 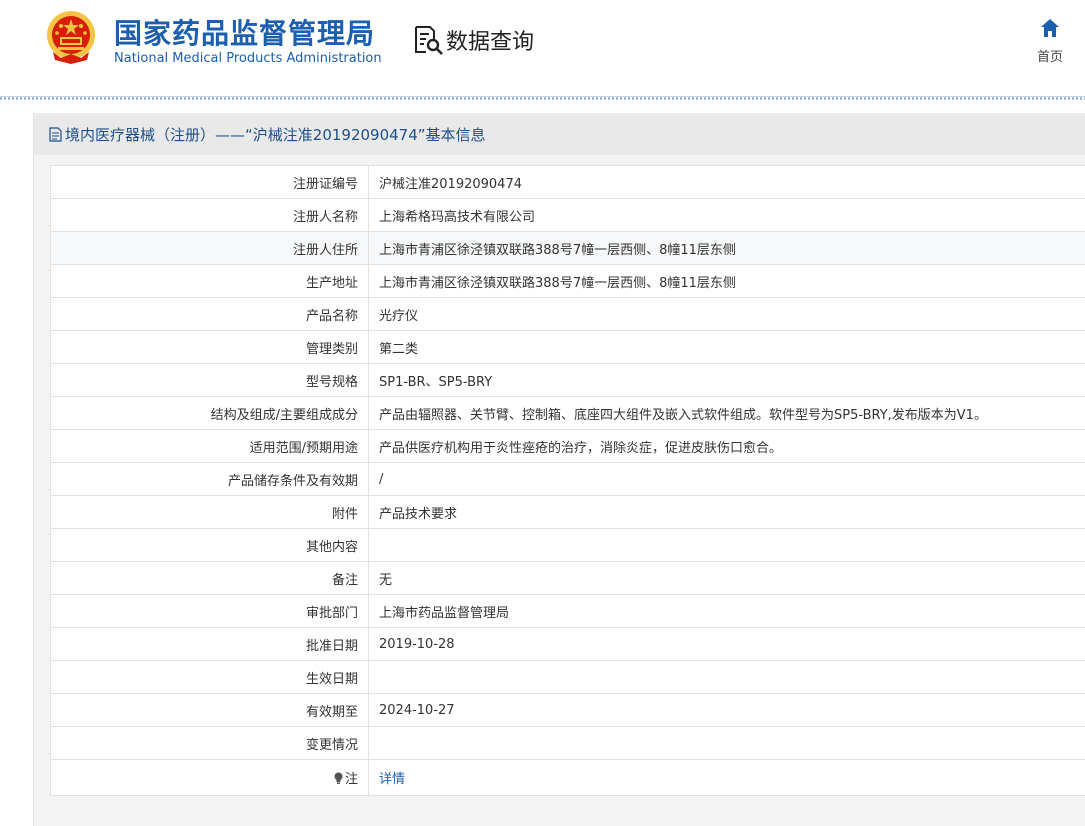 I want to click on note-row: 注 详情, so click(x=567, y=777).